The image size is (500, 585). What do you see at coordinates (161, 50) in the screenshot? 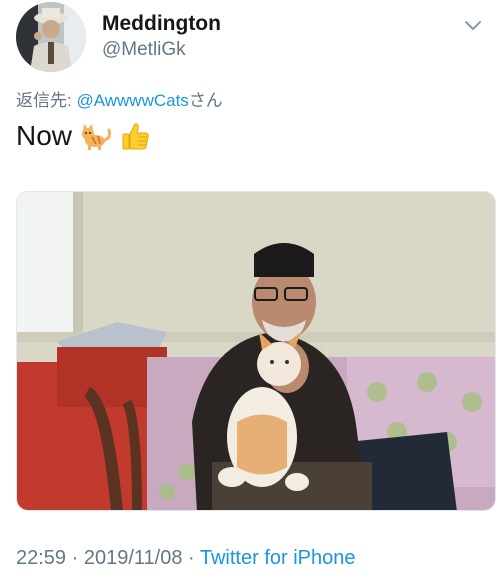
I see `user-handle: @MetliGk` at bounding box center [161, 50].